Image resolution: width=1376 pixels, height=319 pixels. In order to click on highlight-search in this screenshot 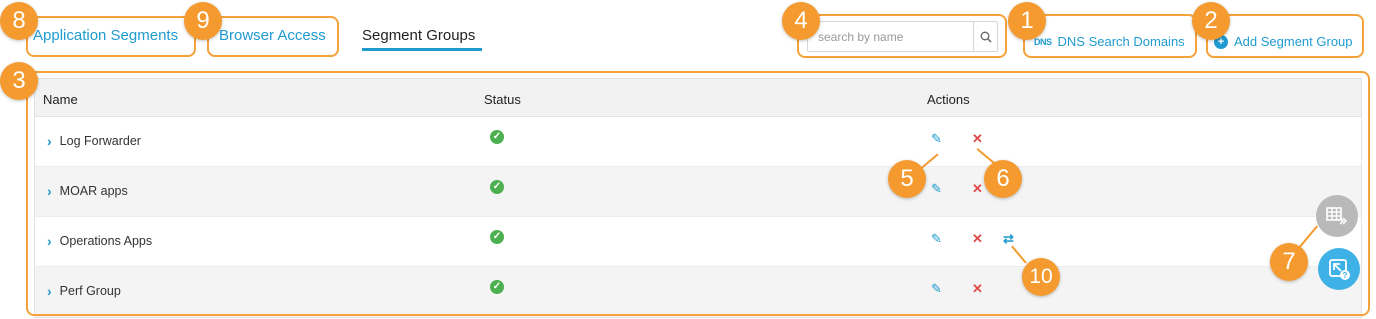, I will do `click(902, 36)`.